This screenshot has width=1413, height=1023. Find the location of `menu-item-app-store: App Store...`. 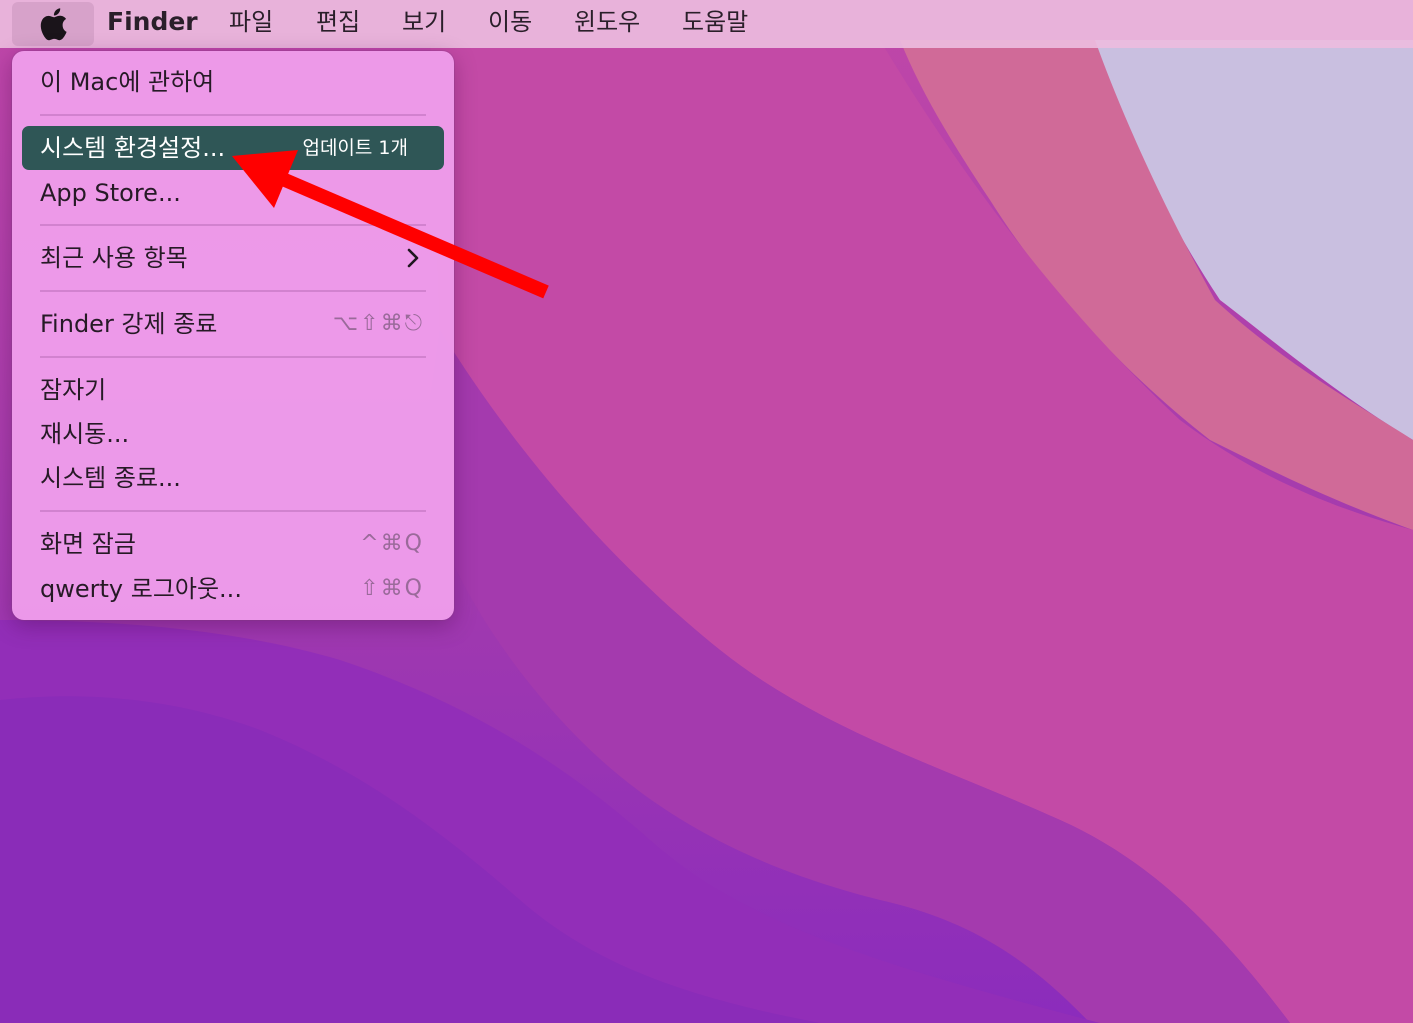

menu-item-app-store: App Store... is located at coordinates (233, 193).